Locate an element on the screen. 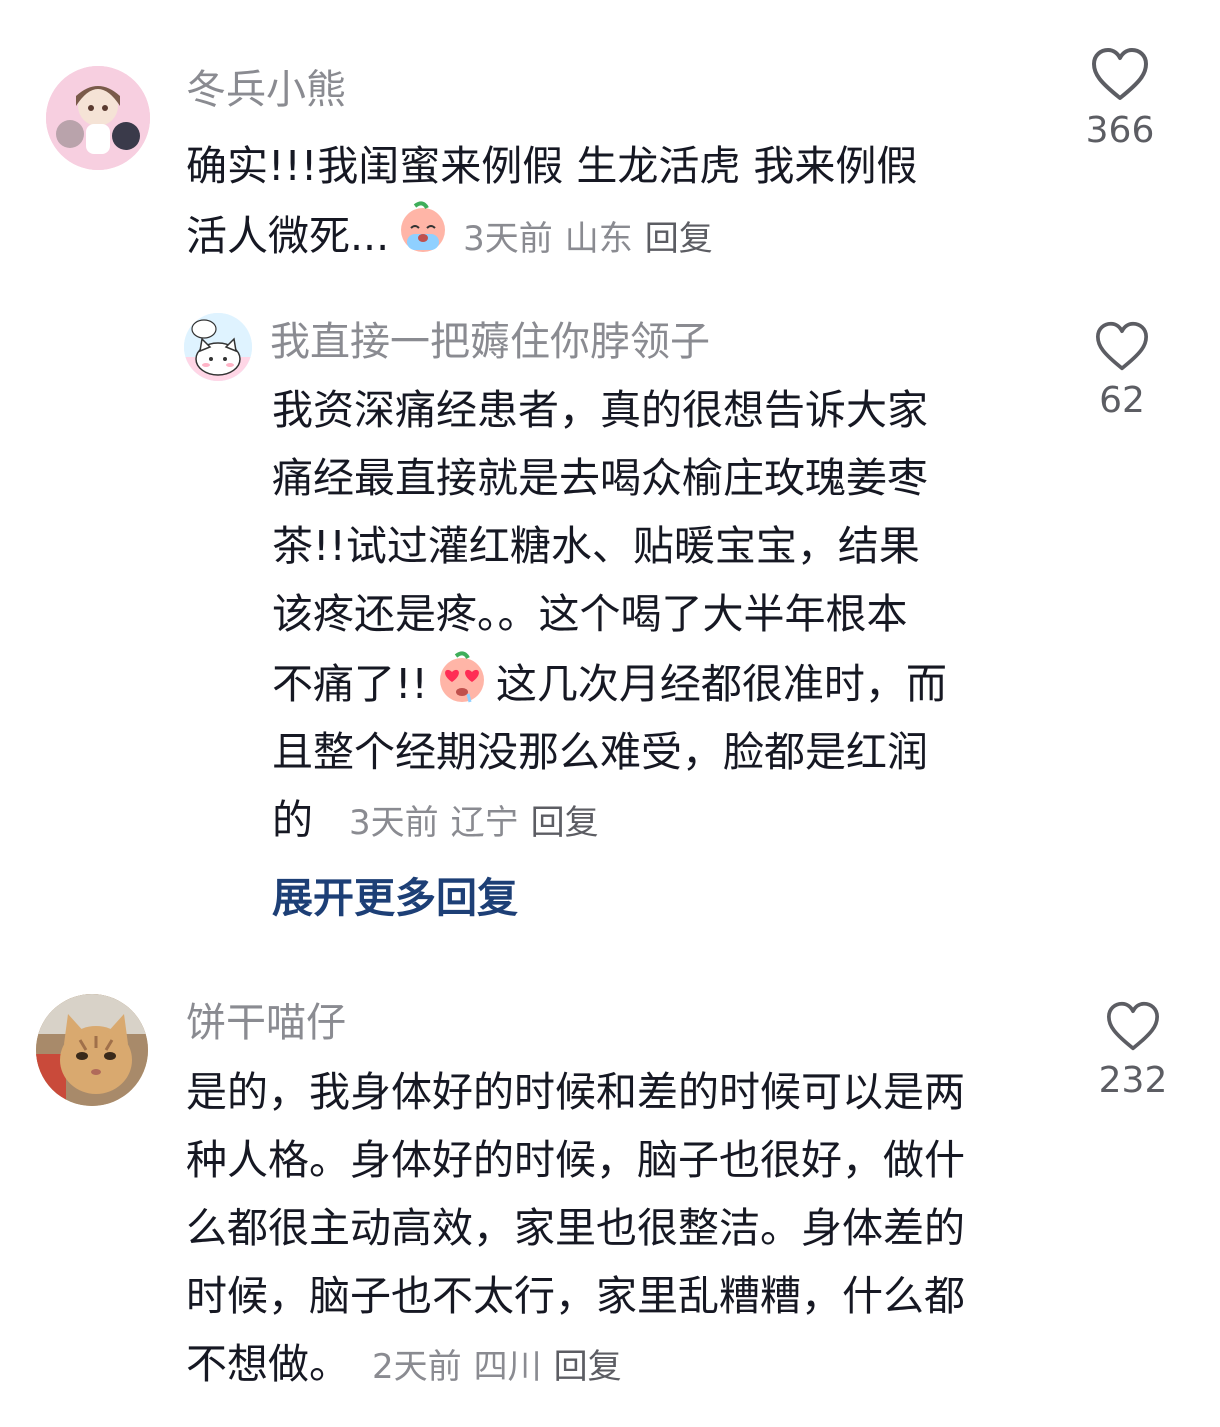 The width and height of the screenshot is (1220, 1427). comment-meta: 2天前 四川 回复 is located at coordinates (497, 1367).